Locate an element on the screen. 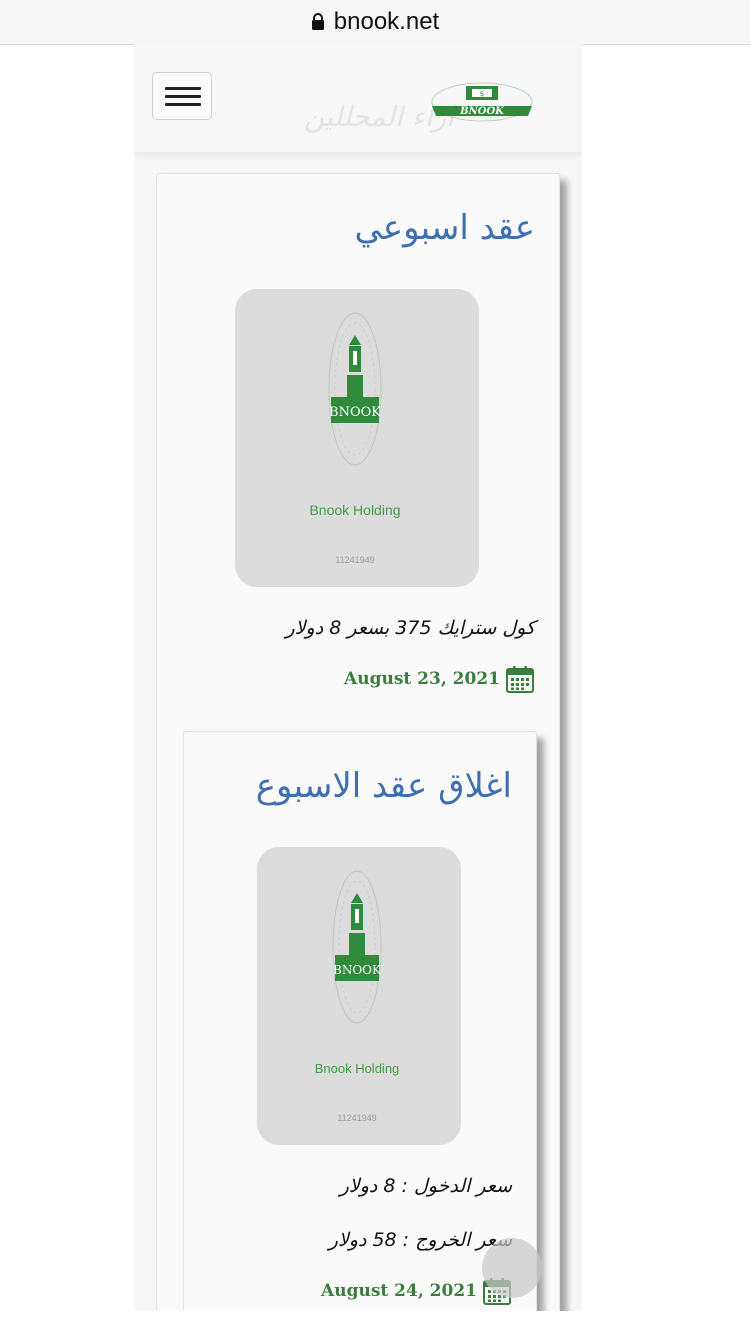  post-date: August 24, 2021 is located at coordinates (416, 1291).